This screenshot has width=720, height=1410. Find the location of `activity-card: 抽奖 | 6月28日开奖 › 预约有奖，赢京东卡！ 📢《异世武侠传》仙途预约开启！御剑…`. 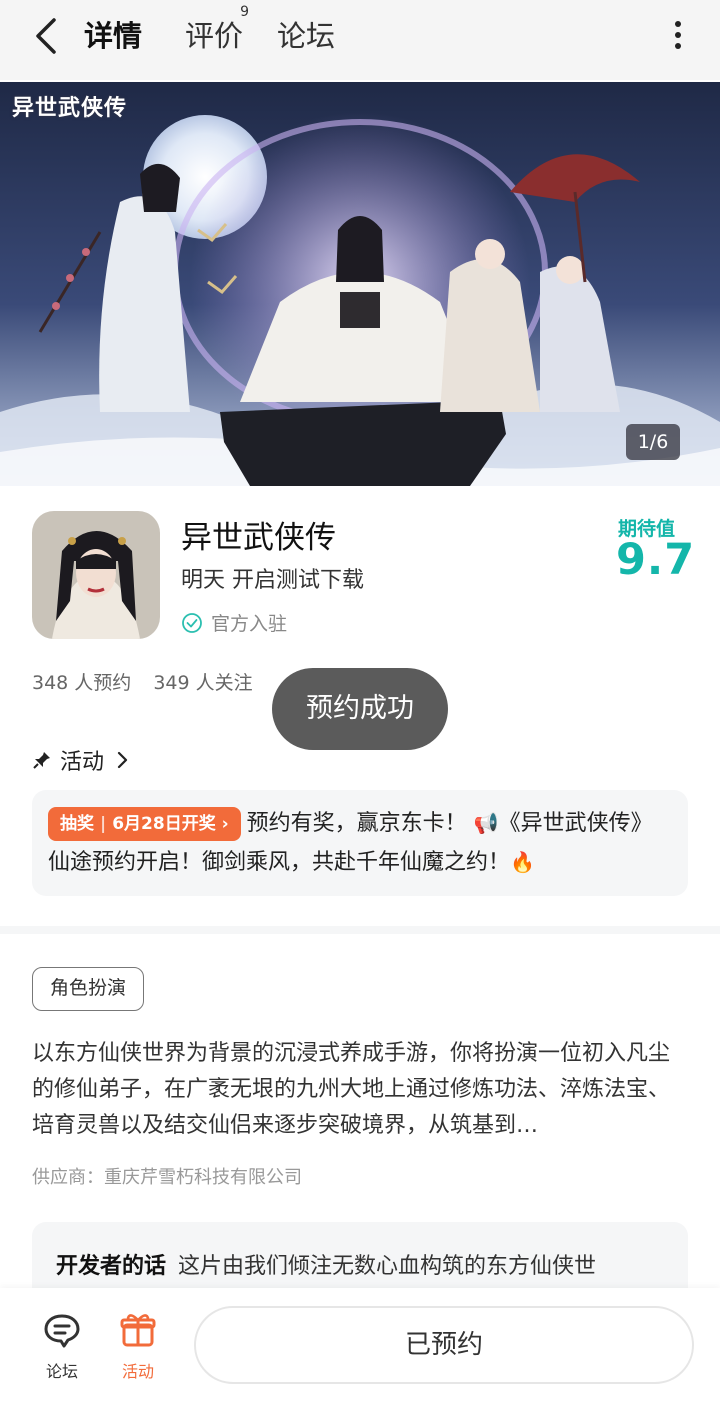

activity-card: 抽奖 | 6月28日开奖 › 预约有奖，赢京东卡！ 📢《异世武侠传》仙途预约开启！御剑… is located at coordinates (360, 843).